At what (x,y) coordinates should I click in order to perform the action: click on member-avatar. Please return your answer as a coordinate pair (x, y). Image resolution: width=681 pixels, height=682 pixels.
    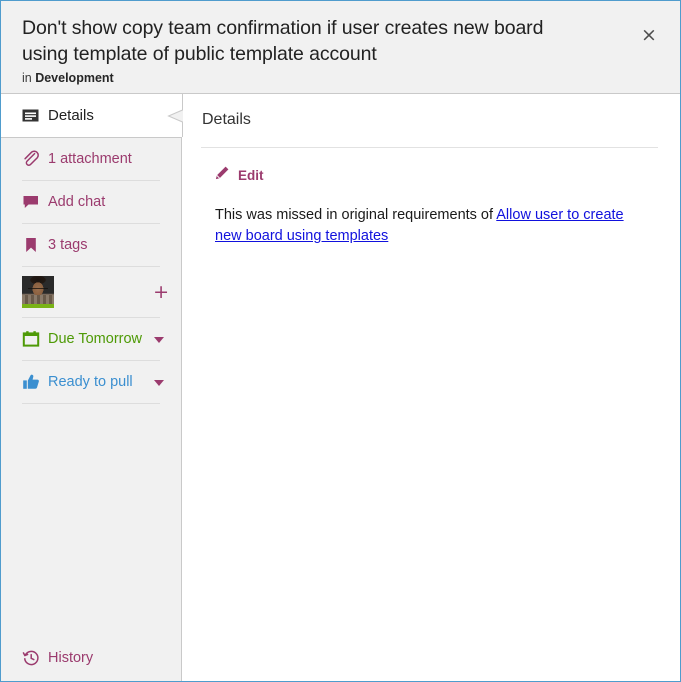
    Looking at the image, I should click on (38, 292).